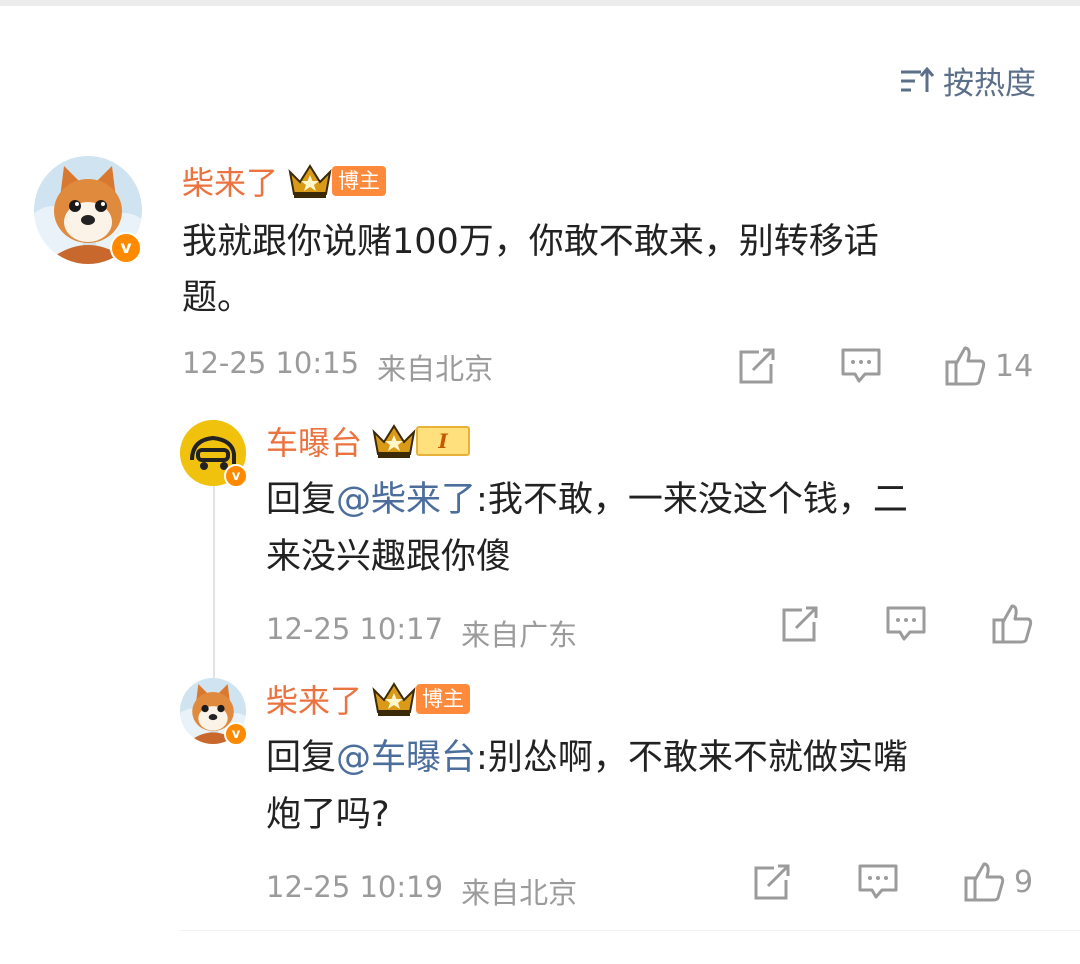  Describe the element at coordinates (314, 441) in the screenshot. I see `username: 车曝台` at that location.